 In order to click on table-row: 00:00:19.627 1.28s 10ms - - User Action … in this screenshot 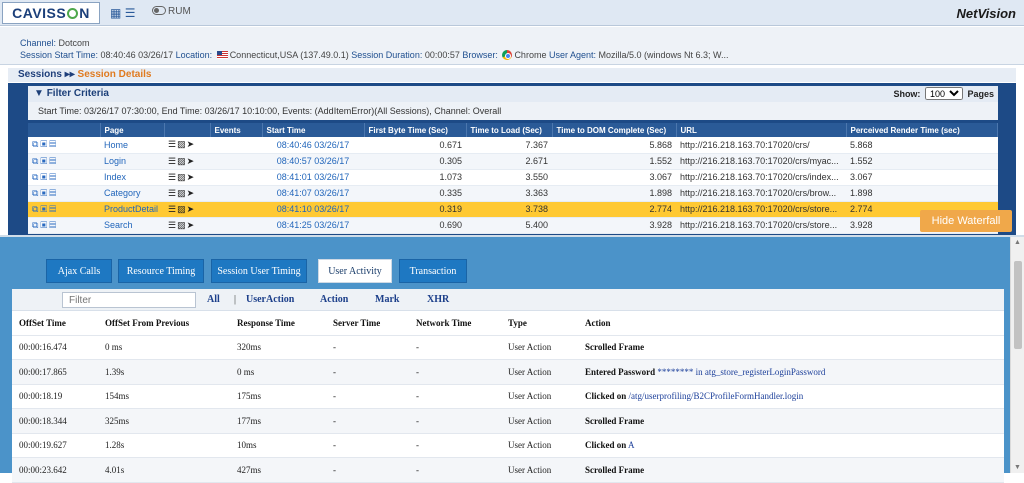, I will do `click(508, 445)`.